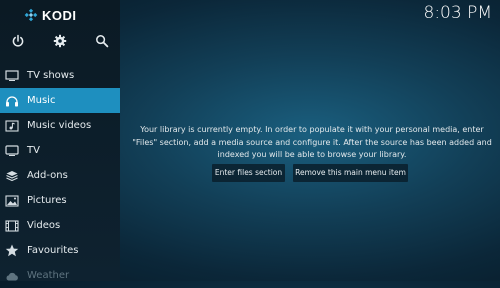 Image resolution: width=500 pixels, height=288 pixels. Describe the element at coordinates (48, 275) in the screenshot. I see `nav-item-label: Weather` at that location.